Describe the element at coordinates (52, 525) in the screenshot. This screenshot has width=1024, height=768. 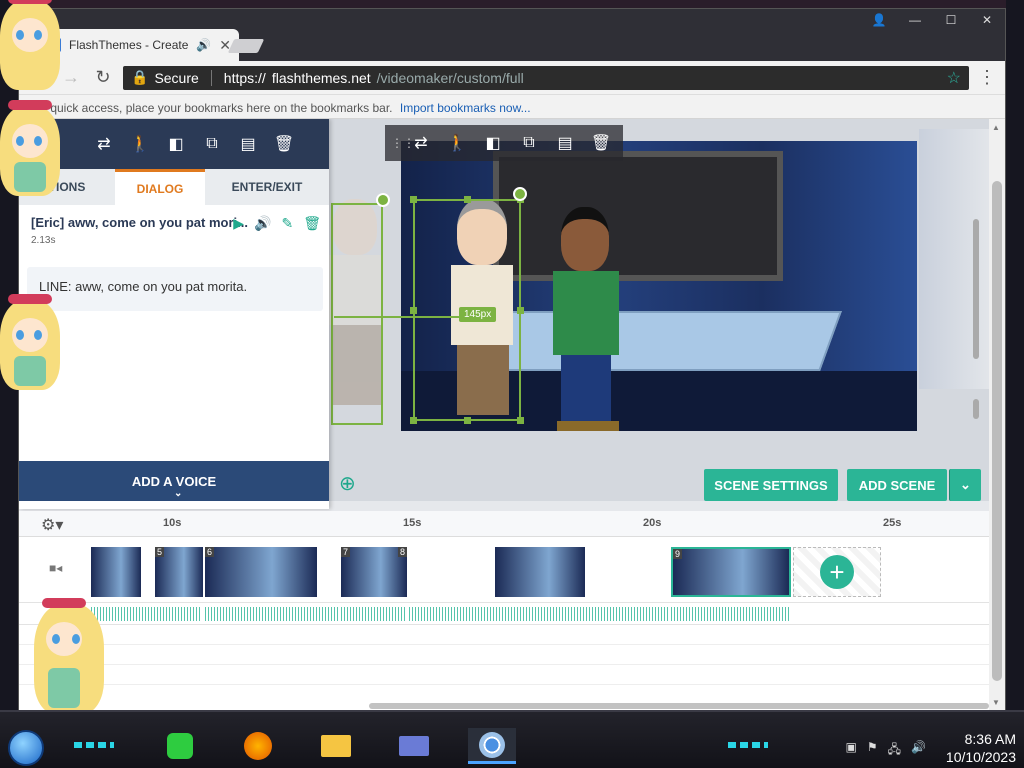
I see `timeline-settings-gear-icon: ⚙▾` at that location.